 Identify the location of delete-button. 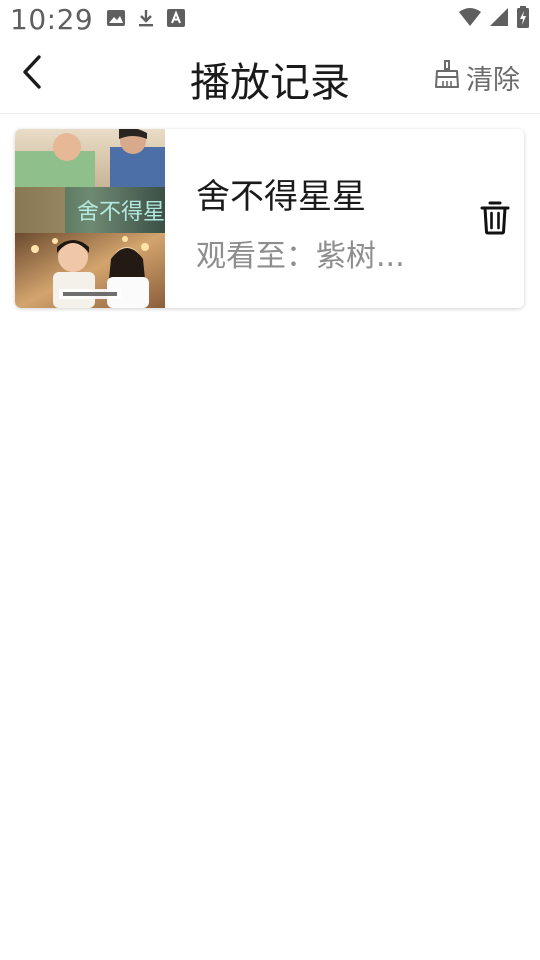
(495, 220).